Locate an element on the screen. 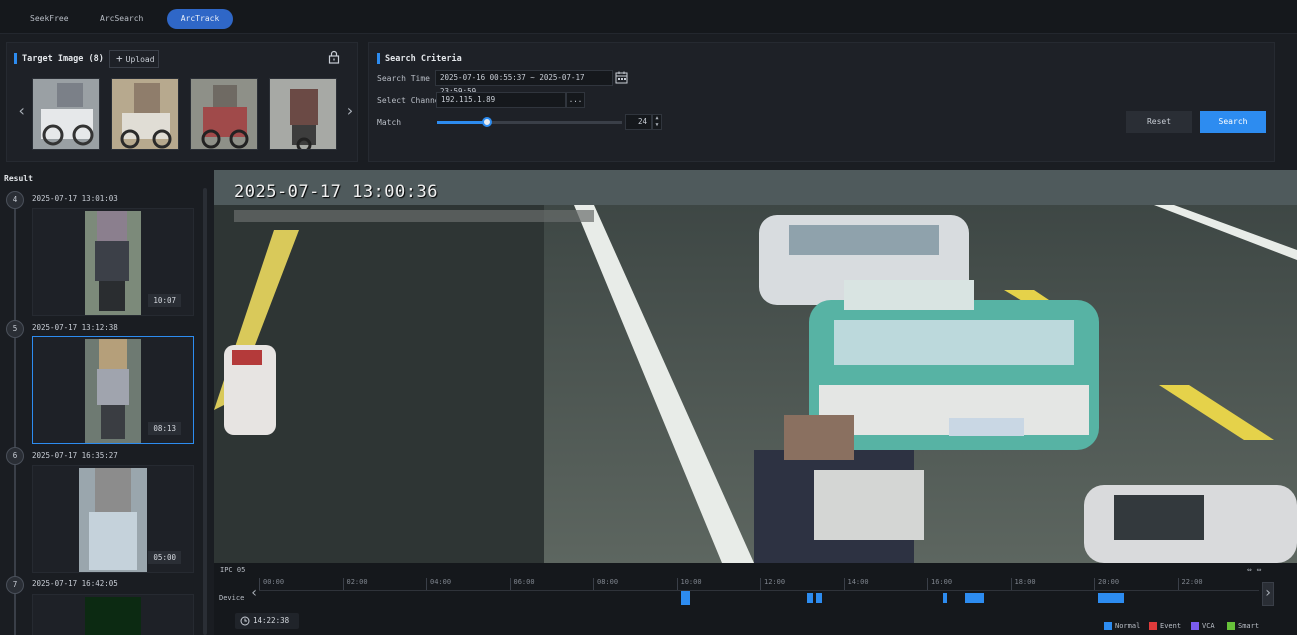 The width and height of the screenshot is (1297, 635). result-index-badge: 7 is located at coordinates (15, 585).